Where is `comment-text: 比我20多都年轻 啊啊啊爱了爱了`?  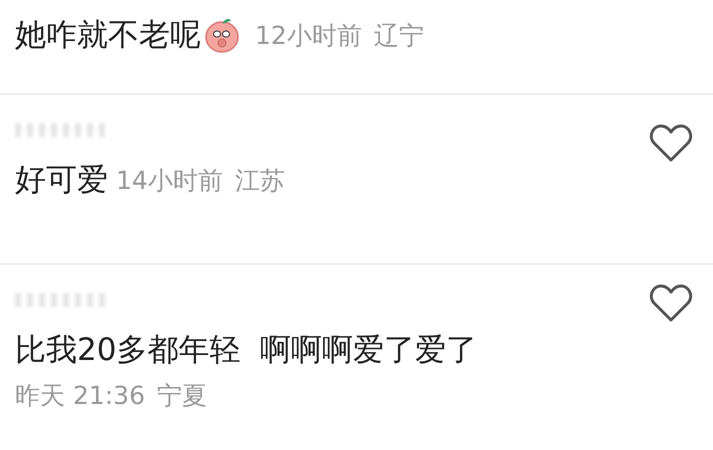
comment-text: 比我20多都年轻 啊啊啊爱了爱了 is located at coordinates (246, 350).